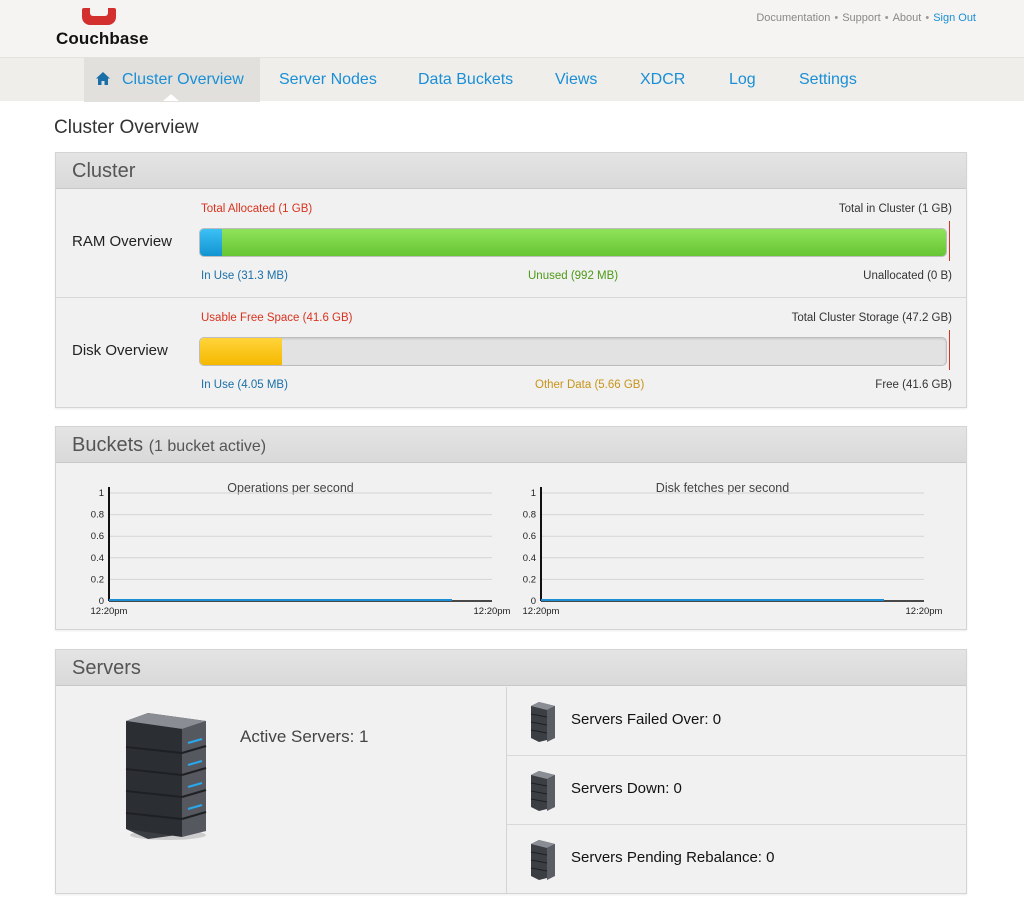  What do you see at coordinates (646, 719) in the screenshot?
I see `servers-failed-over-text: Servers Failed Over: 0` at bounding box center [646, 719].